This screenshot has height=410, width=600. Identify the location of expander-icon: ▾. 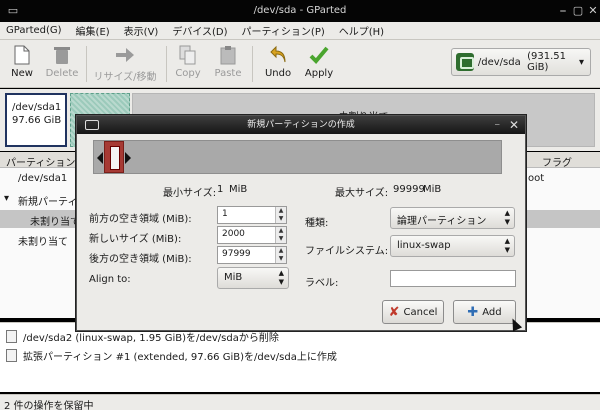
(6, 198).